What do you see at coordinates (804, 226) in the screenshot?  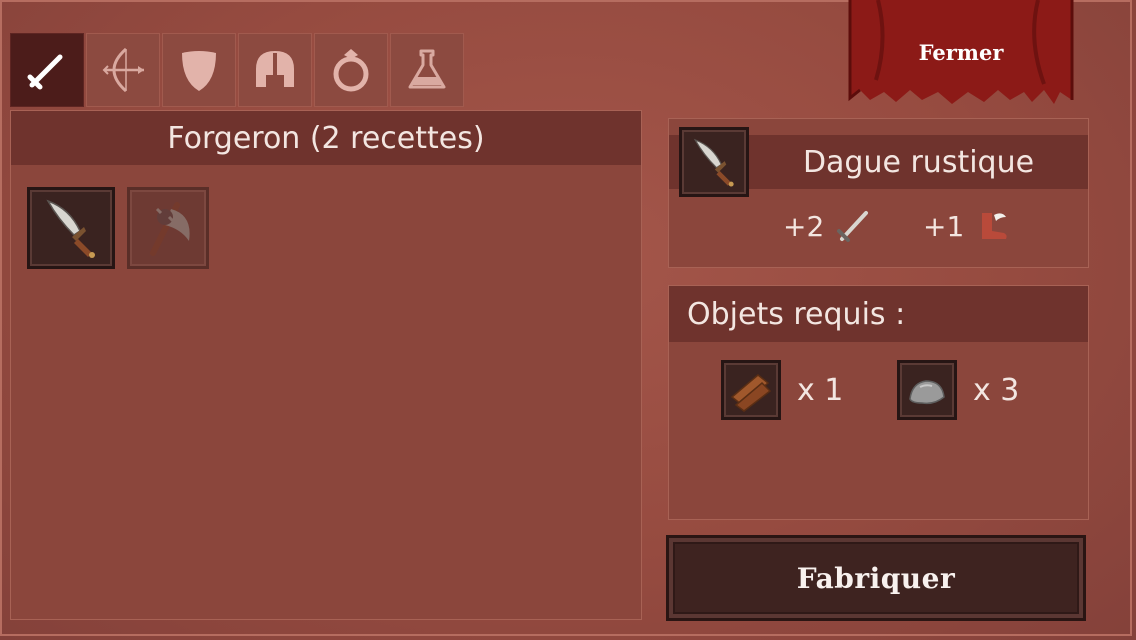 I see `stat-attack-value: +2` at bounding box center [804, 226].